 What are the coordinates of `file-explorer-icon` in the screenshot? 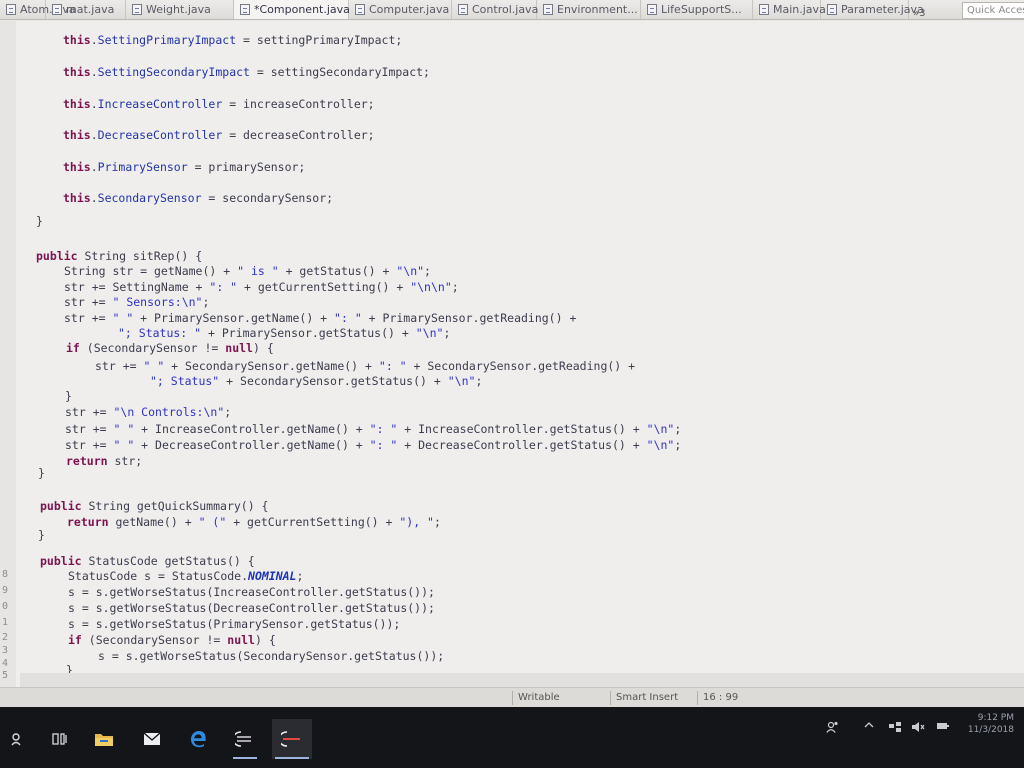 It's located at (104, 739).